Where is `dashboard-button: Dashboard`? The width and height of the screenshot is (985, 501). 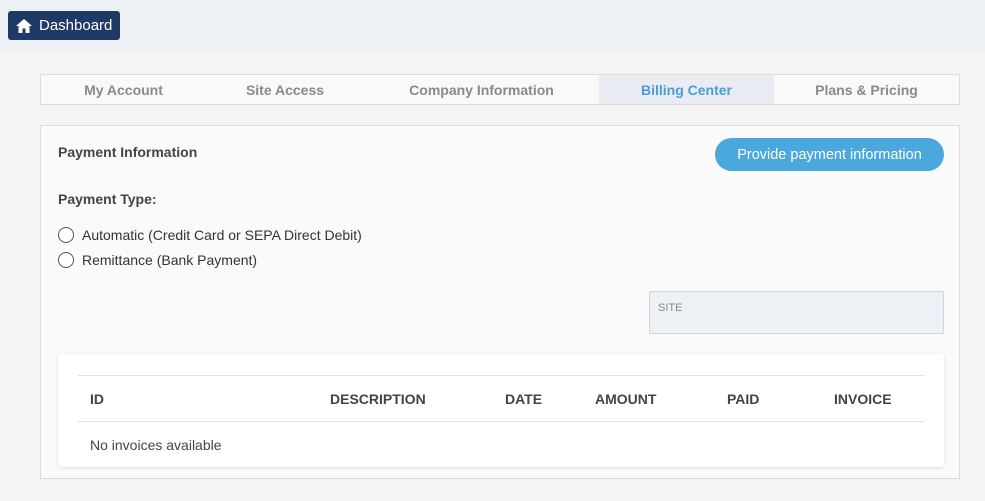
dashboard-button: Dashboard is located at coordinates (64, 25).